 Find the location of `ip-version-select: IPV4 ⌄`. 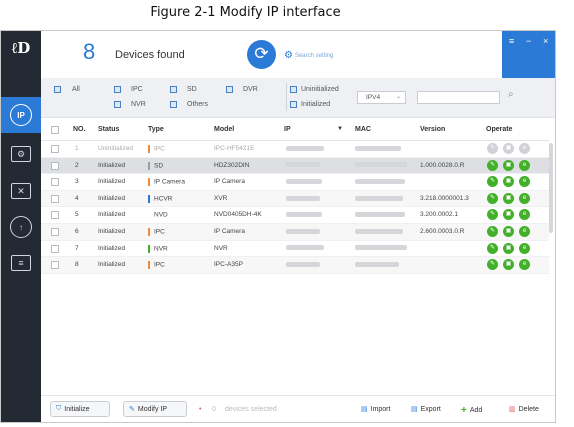

ip-version-select: IPV4 ⌄ is located at coordinates (381, 97).